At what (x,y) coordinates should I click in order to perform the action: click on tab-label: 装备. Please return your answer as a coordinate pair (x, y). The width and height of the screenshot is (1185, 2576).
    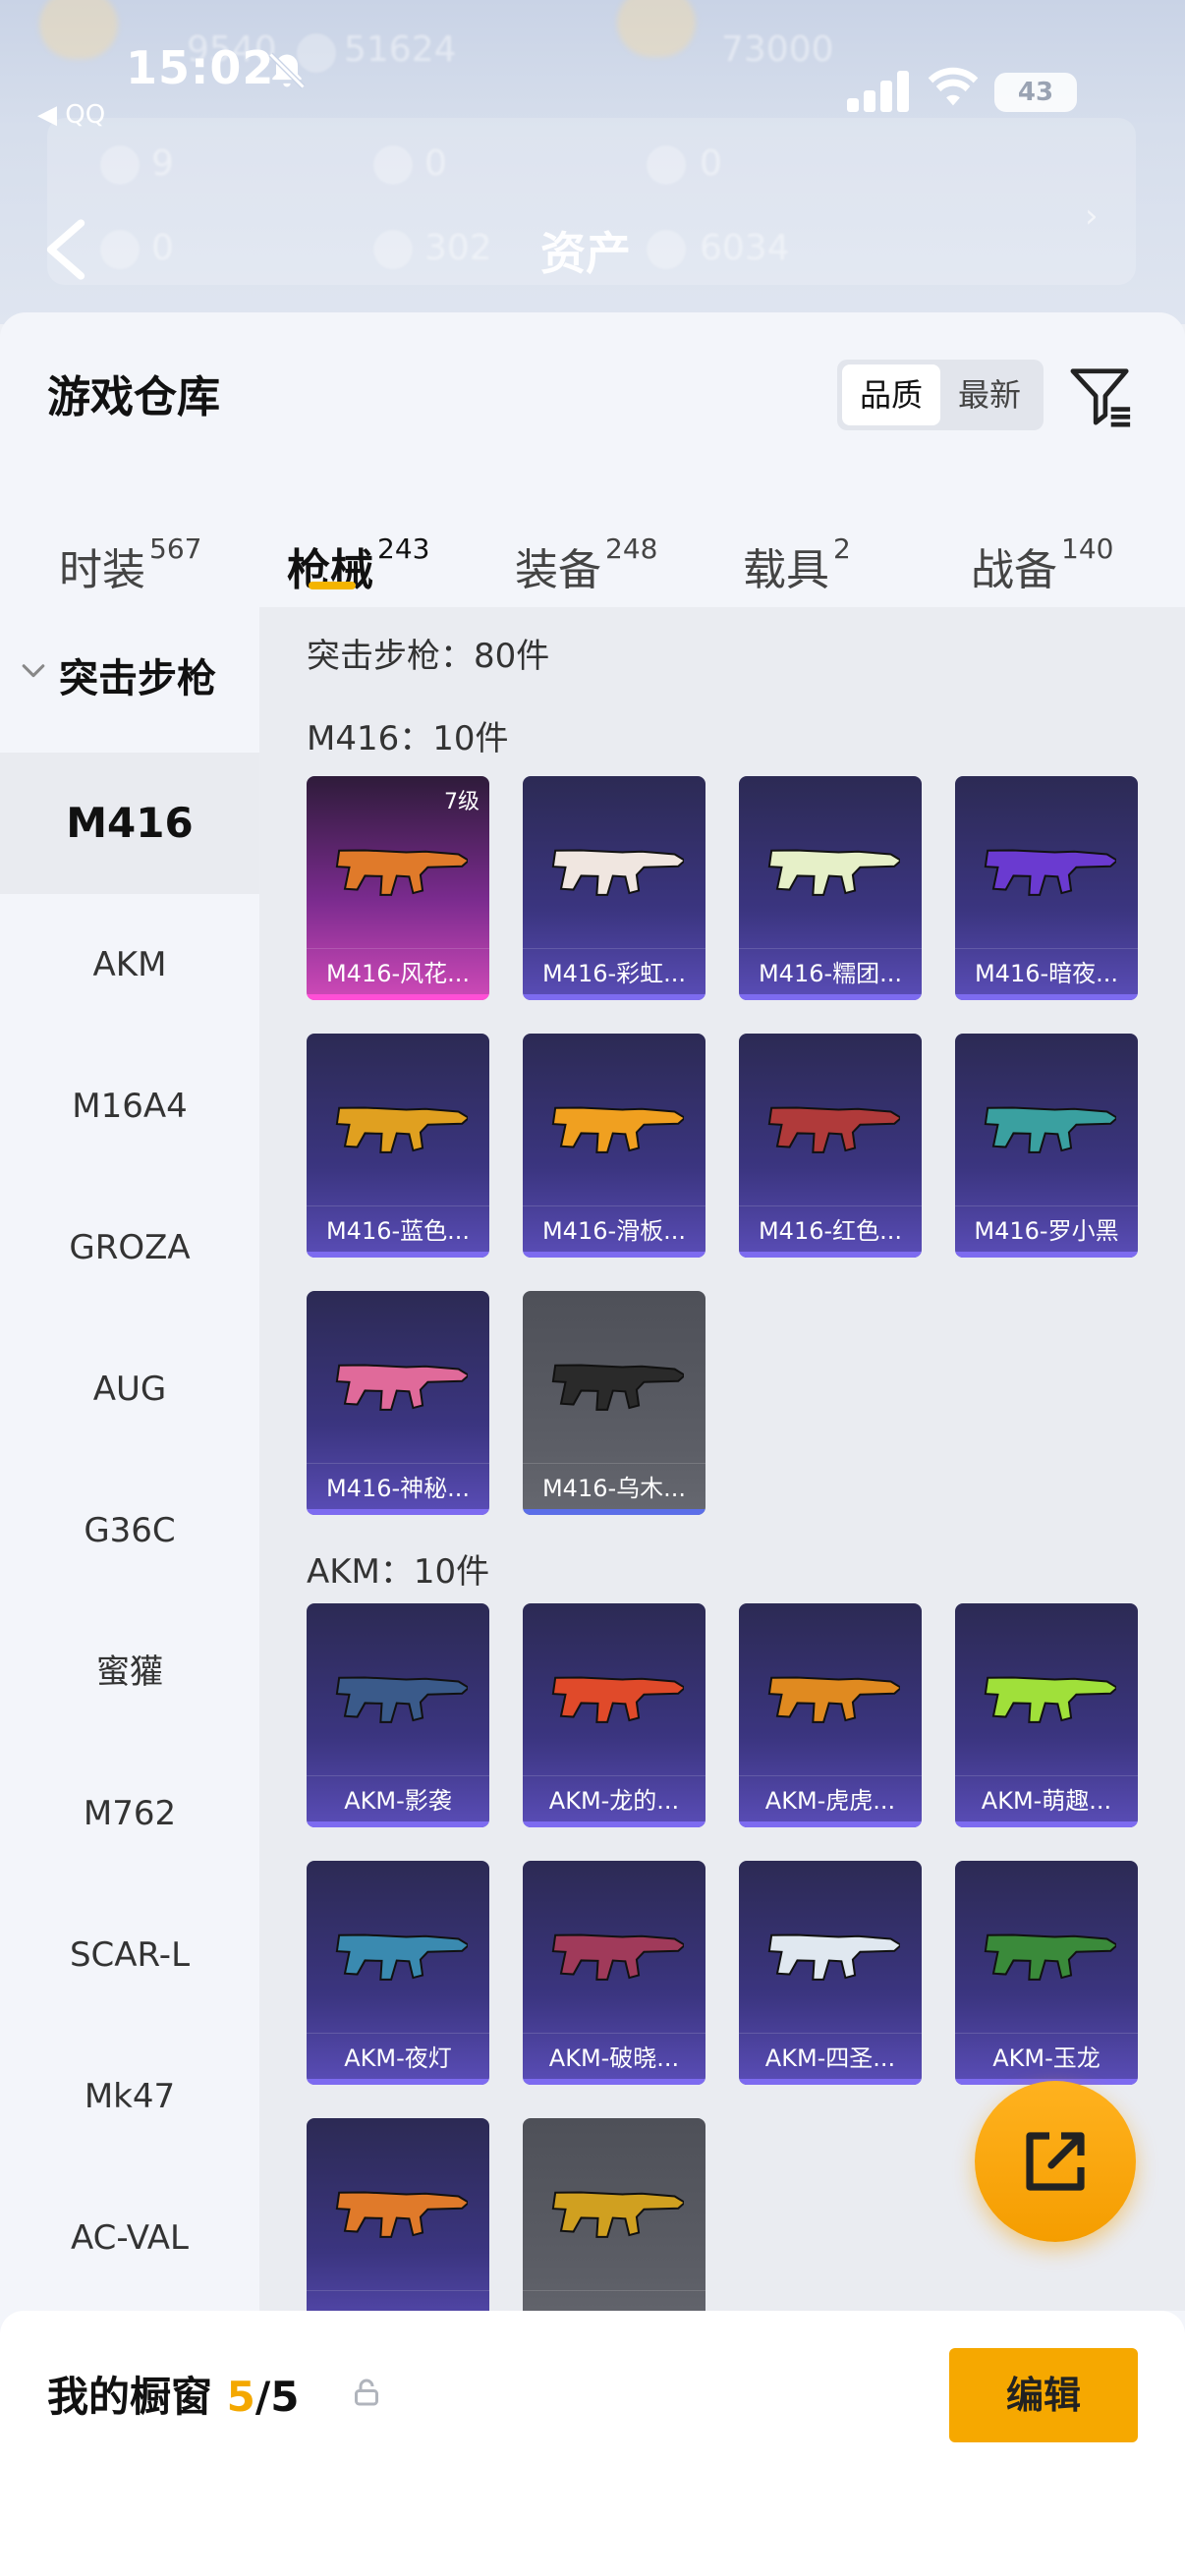
    Looking at the image, I should click on (558, 570).